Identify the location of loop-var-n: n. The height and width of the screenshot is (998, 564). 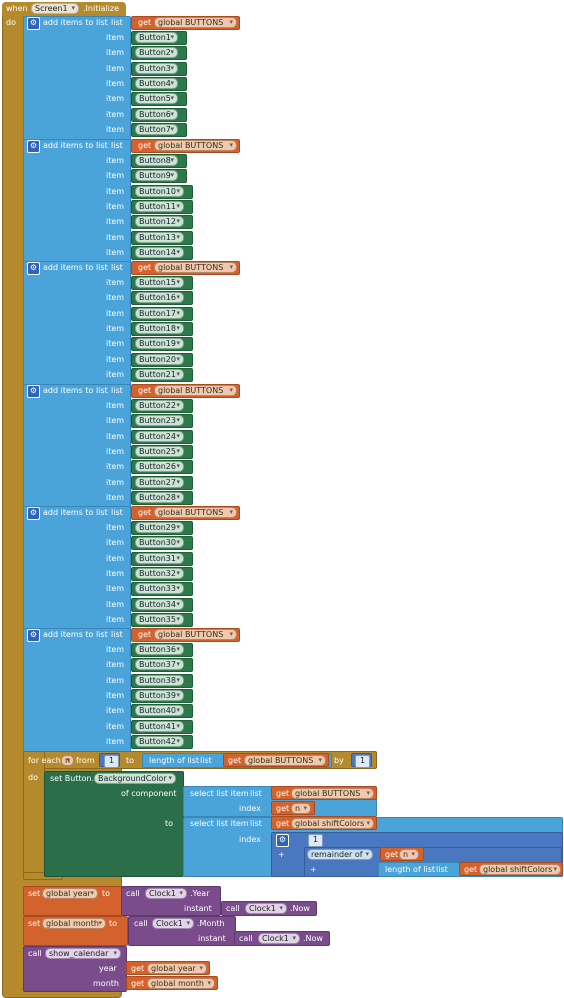
(67, 760).